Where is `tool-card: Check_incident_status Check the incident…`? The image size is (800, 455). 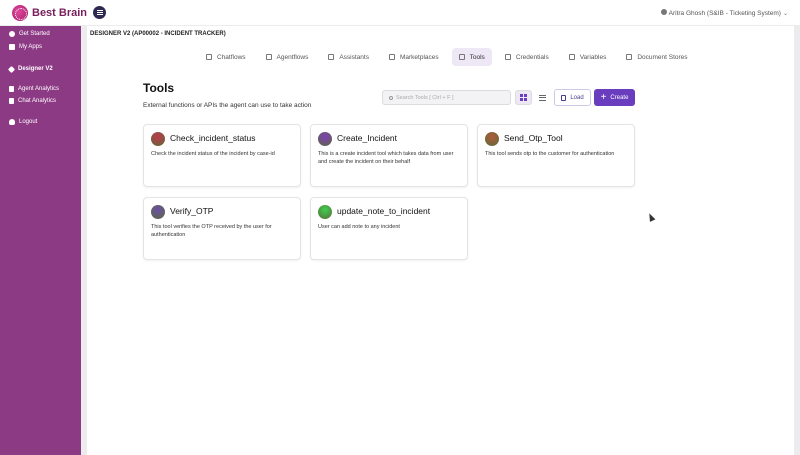
tool-card: Check_incident_status Check the incident… is located at coordinates (222, 155).